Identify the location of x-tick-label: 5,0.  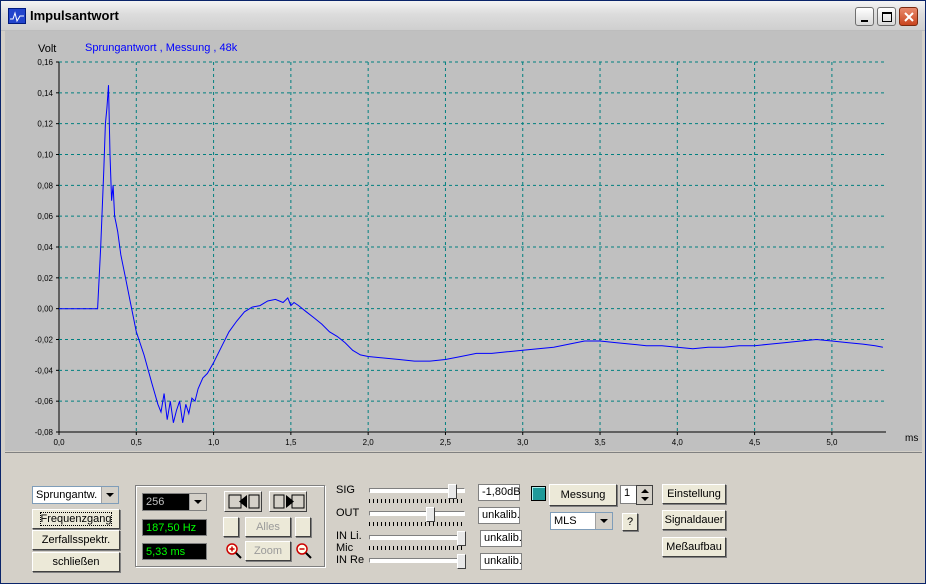
(832, 442).